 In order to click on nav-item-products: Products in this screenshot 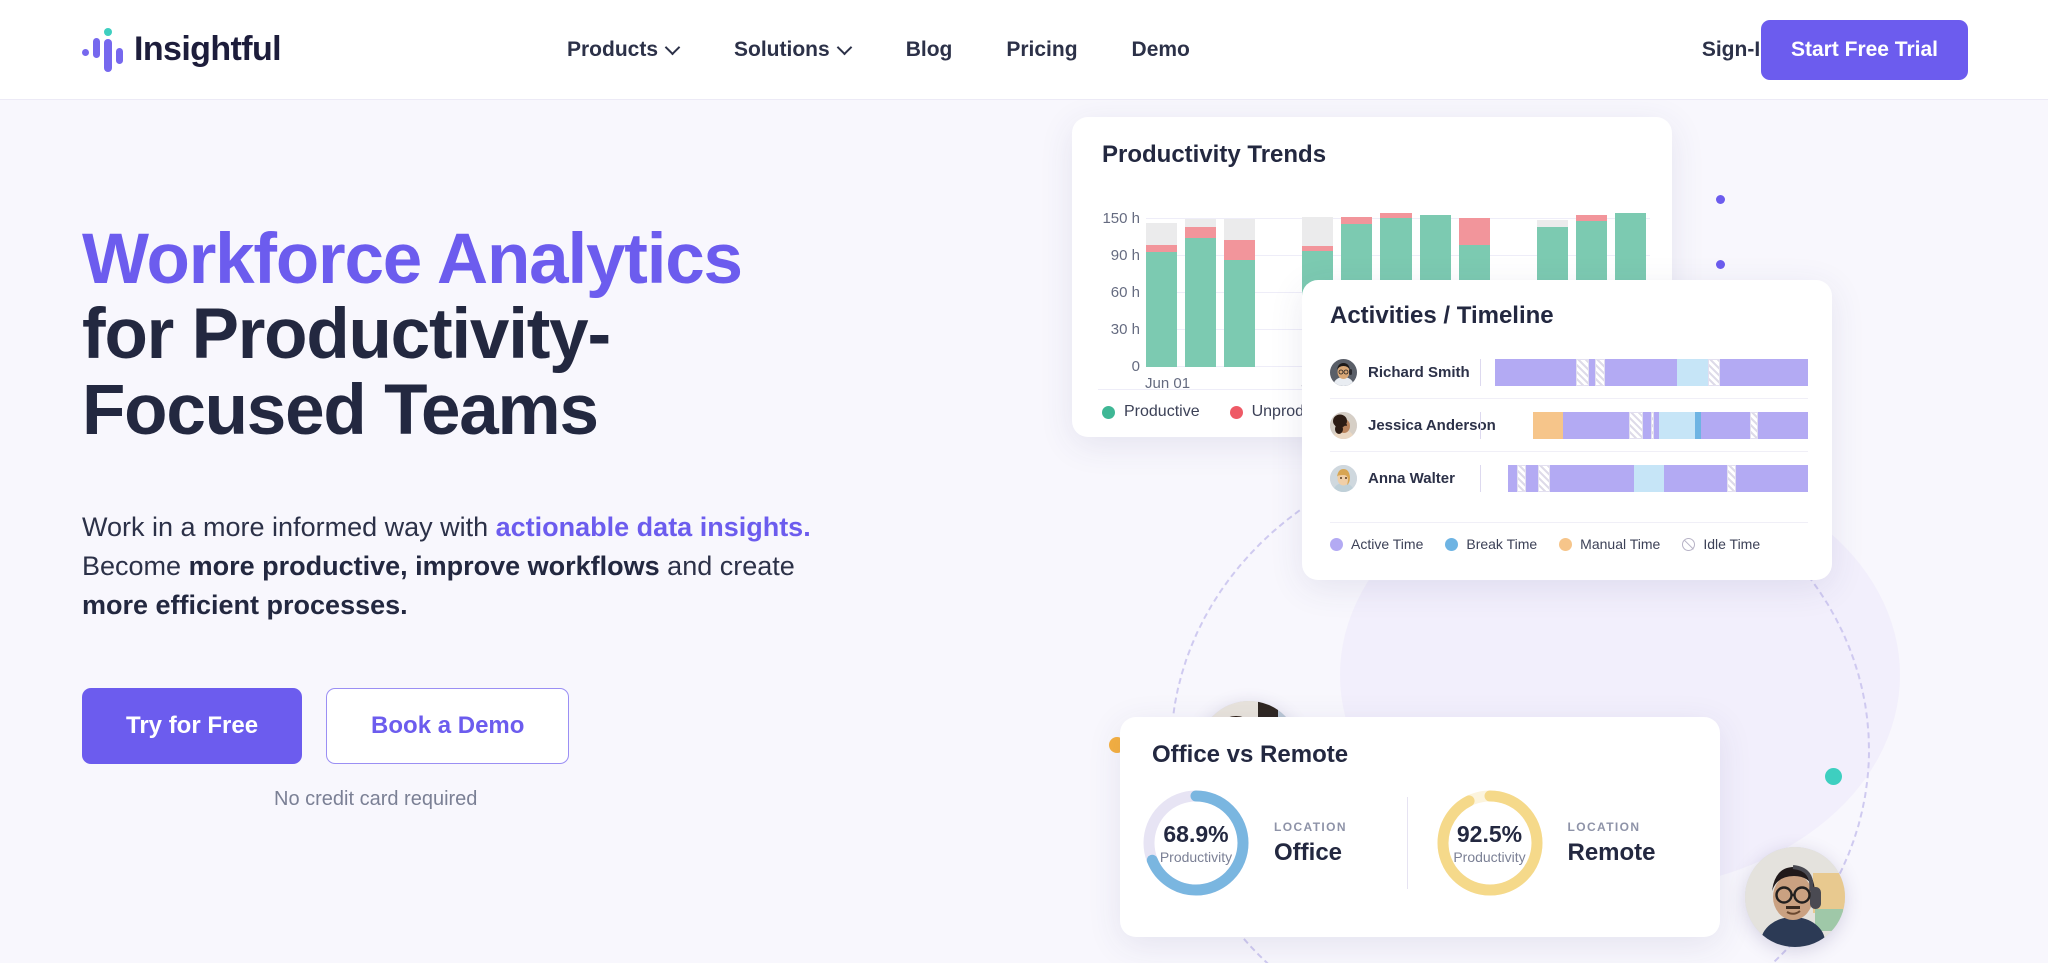, I will do `click(623, 50)`.